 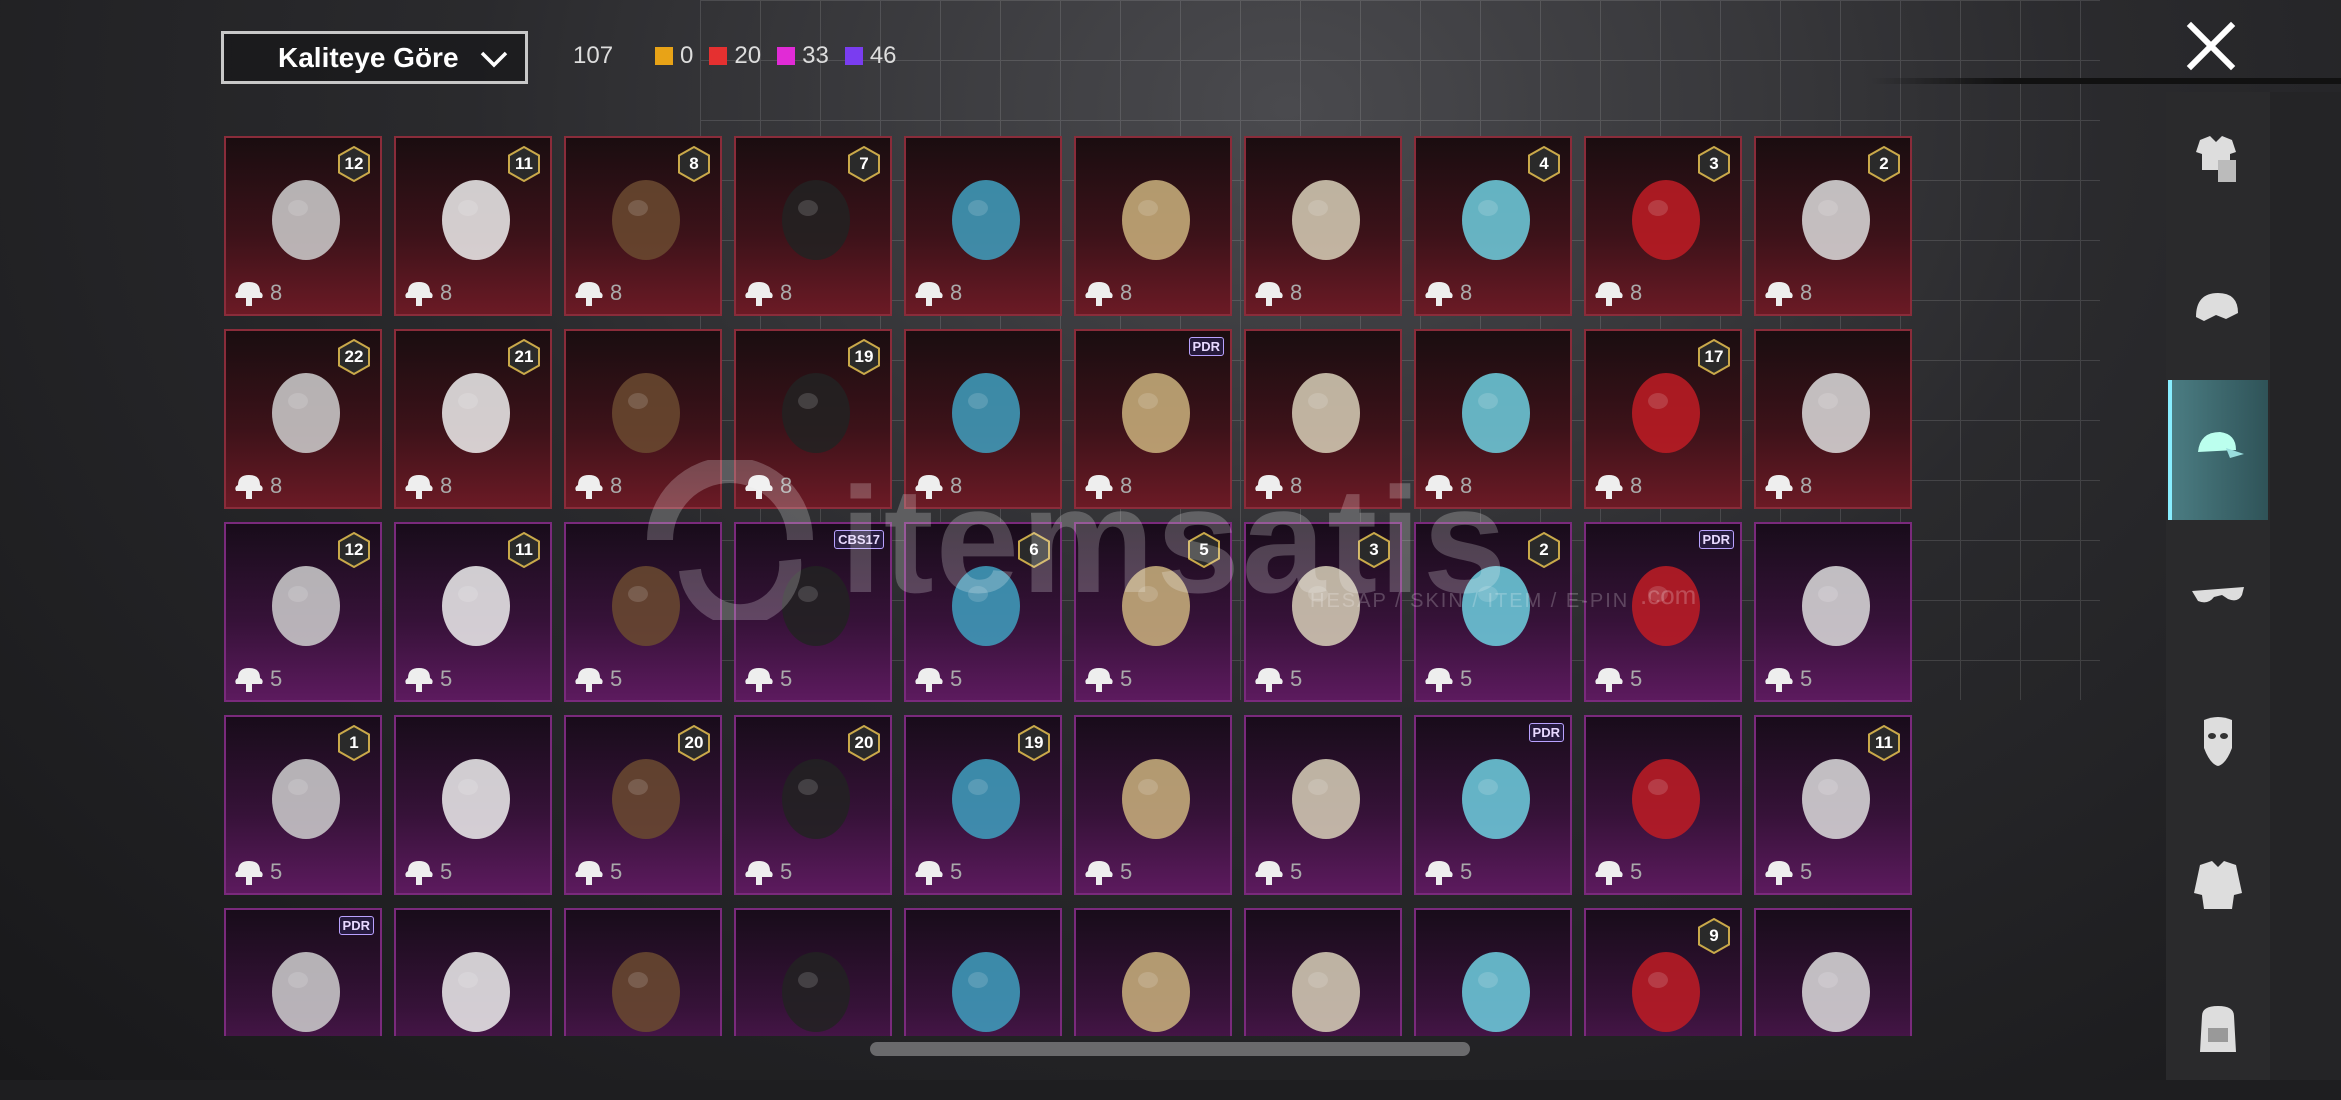 I want to click on close-icon, so click(x=2211, y=46).